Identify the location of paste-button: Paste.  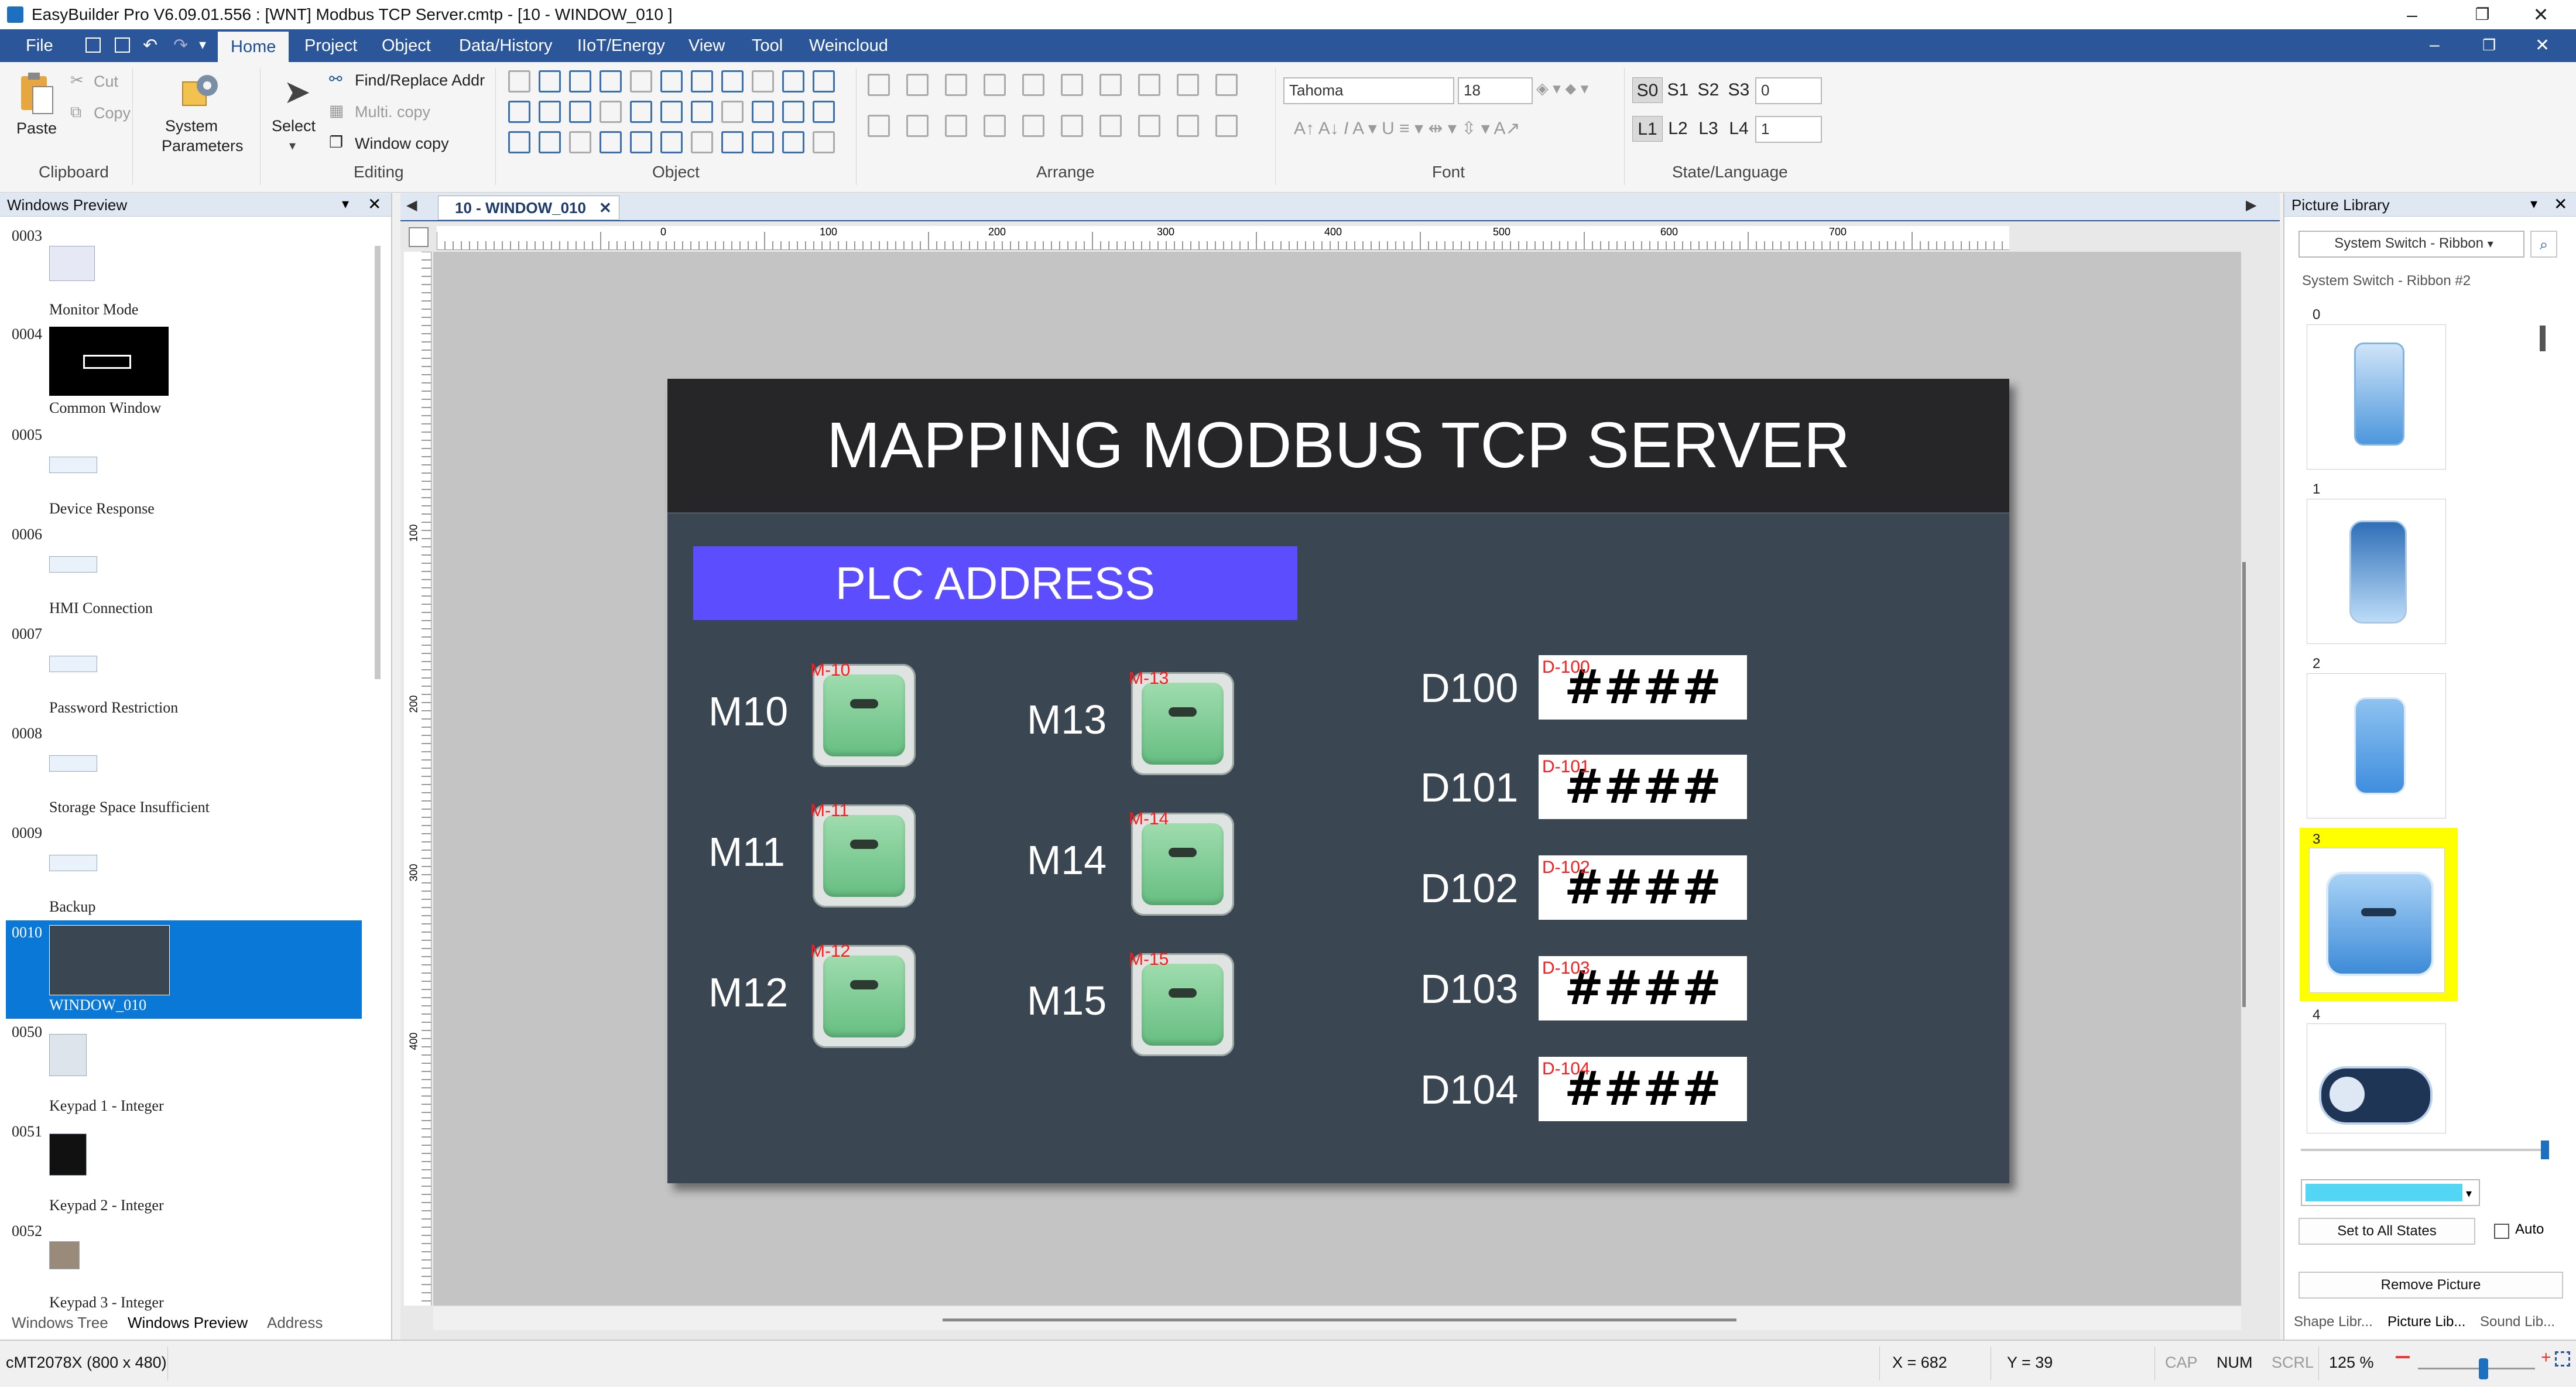
(36, 128).